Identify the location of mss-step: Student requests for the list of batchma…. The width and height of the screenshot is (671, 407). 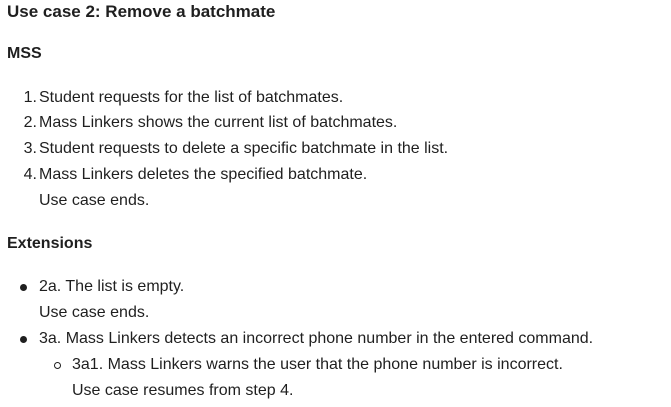
(191, 97).